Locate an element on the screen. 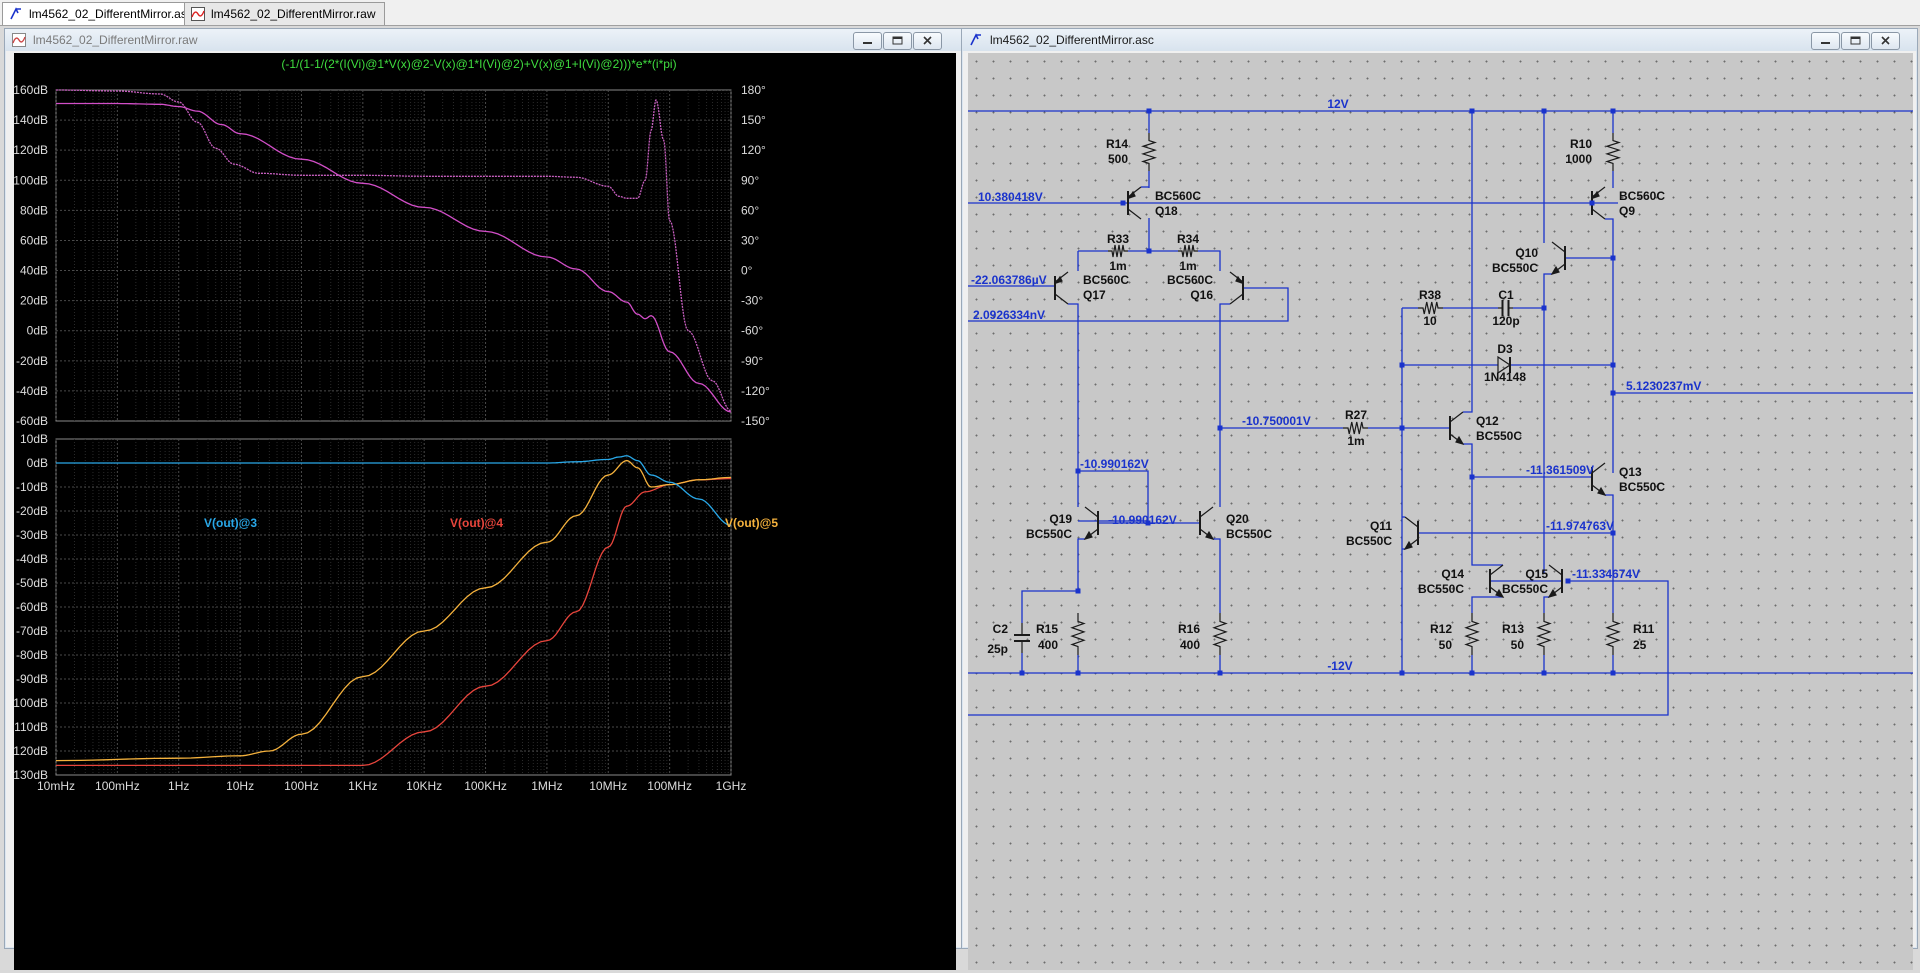 The width and height of the screenshot is (1920, 973). y2-tick-label: -150° is located at coordinates (755, 421).